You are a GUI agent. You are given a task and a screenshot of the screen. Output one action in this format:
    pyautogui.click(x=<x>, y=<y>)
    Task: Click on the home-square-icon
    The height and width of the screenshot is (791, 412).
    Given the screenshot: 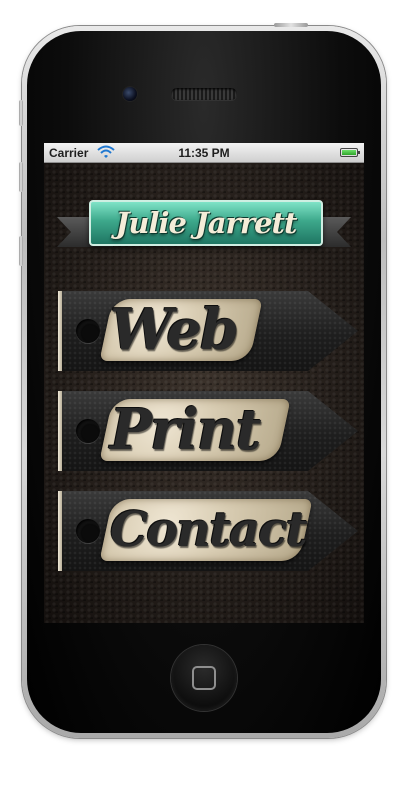 What is the action you would take?
    pyautogui.click(x=204, y=678)
    